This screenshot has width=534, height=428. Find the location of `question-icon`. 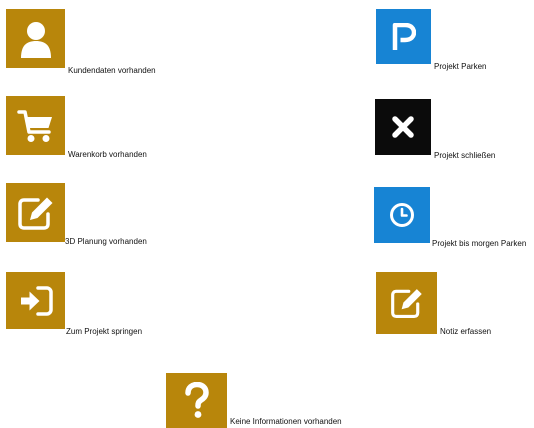

question-icon is located at coordinates (196, 399).